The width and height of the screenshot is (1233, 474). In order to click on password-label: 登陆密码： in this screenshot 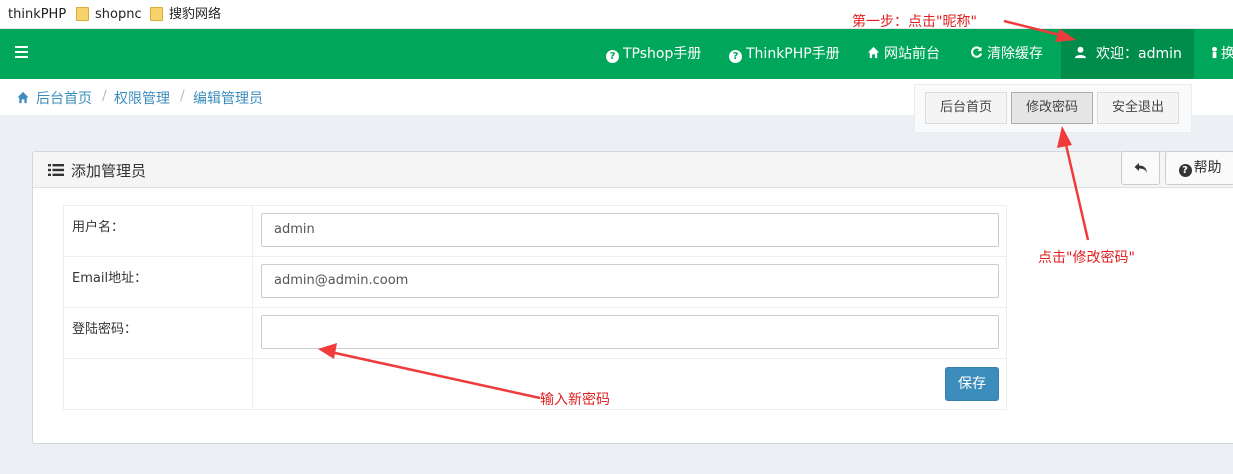, I will do `click(105, 329)`.